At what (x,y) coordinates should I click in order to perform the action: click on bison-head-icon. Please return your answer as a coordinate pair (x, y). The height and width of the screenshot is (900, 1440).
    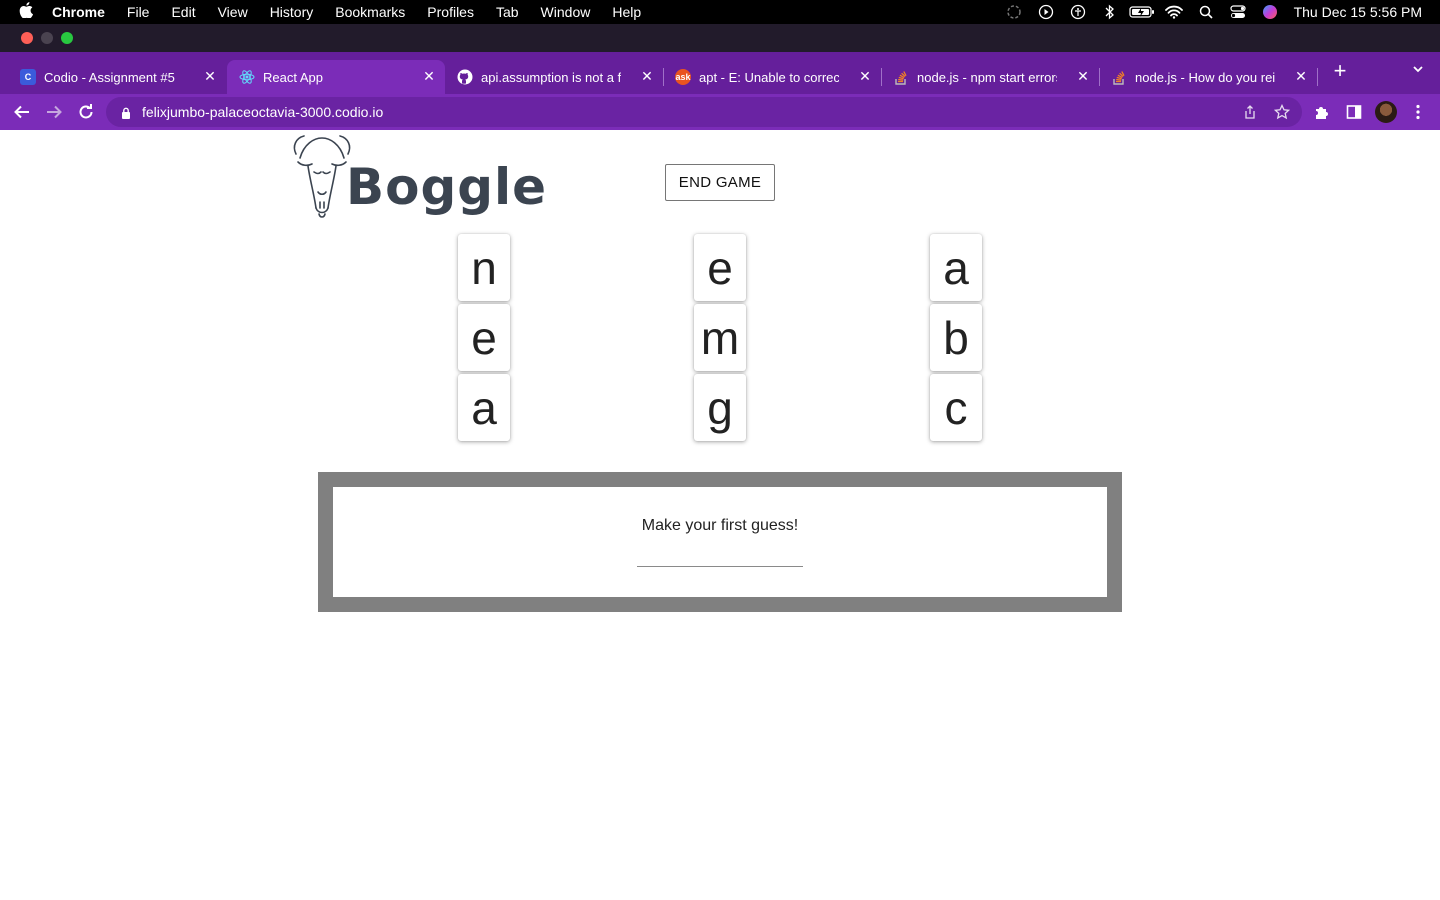
    Looking at the image, I should click on (322, 176).